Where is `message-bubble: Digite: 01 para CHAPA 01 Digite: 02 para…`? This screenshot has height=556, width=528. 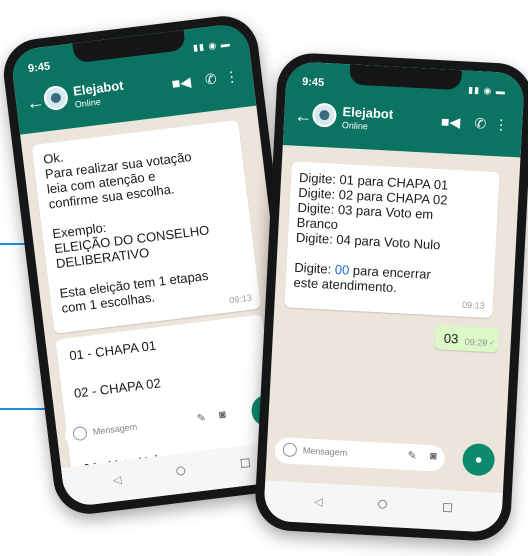 message-bubble: Digite: 01 para CHAPA 01 Digite: 02 para… is located at coordinates (392, 240).